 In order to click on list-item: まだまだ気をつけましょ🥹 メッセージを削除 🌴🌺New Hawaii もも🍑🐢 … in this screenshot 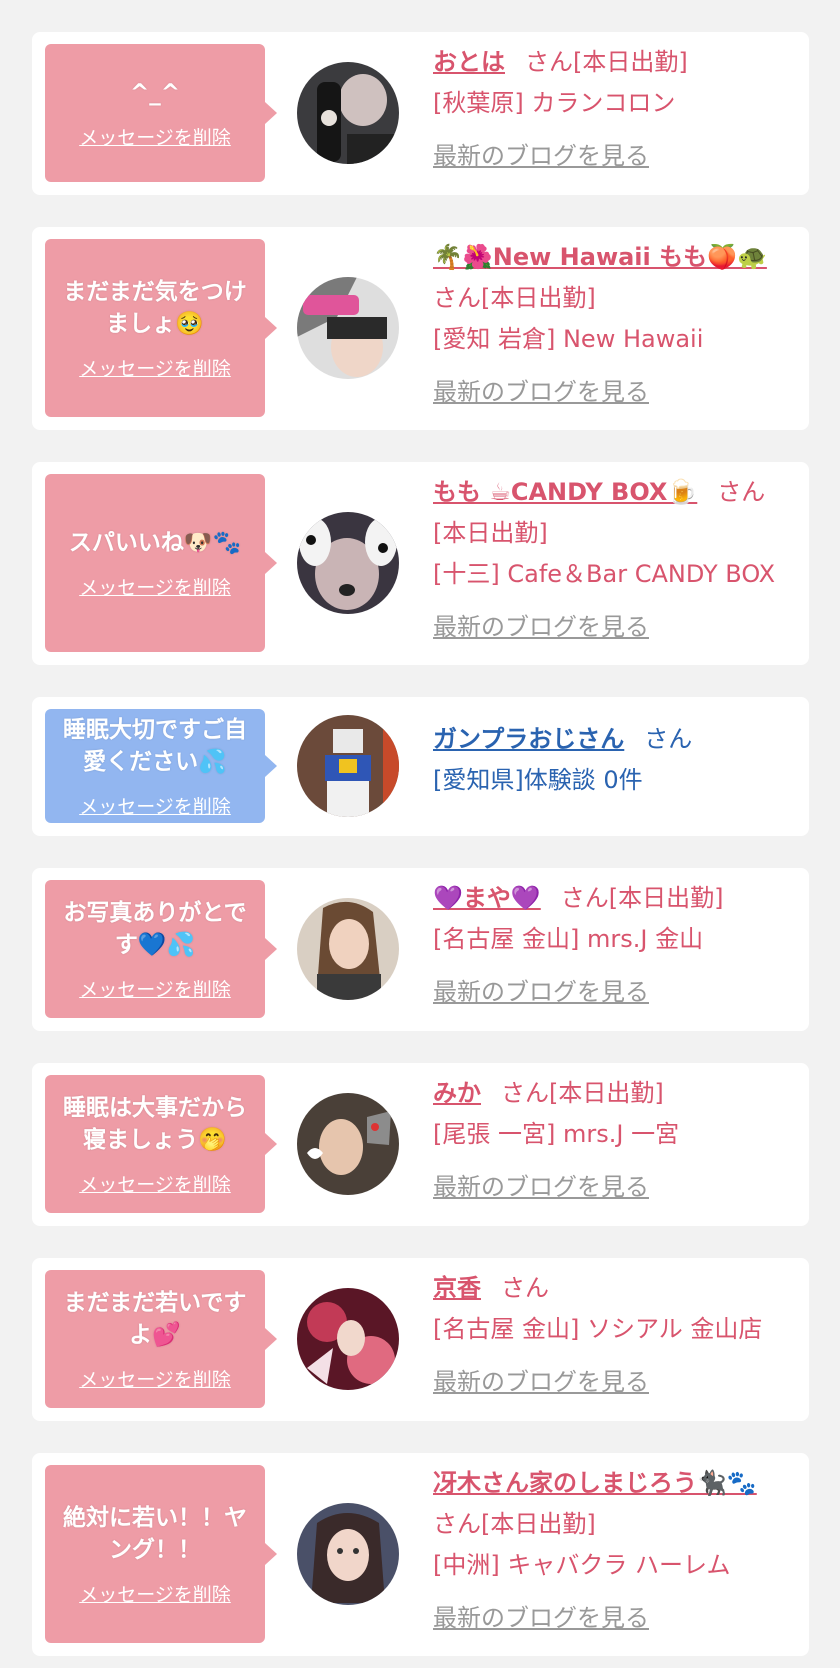, I will do `click(420, 328)`.